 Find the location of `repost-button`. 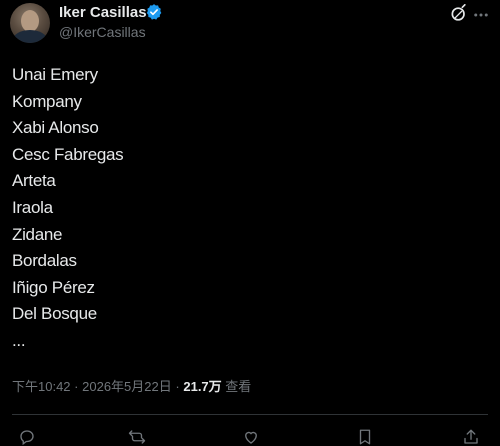

repost-button is located at coordinates (137, 437).